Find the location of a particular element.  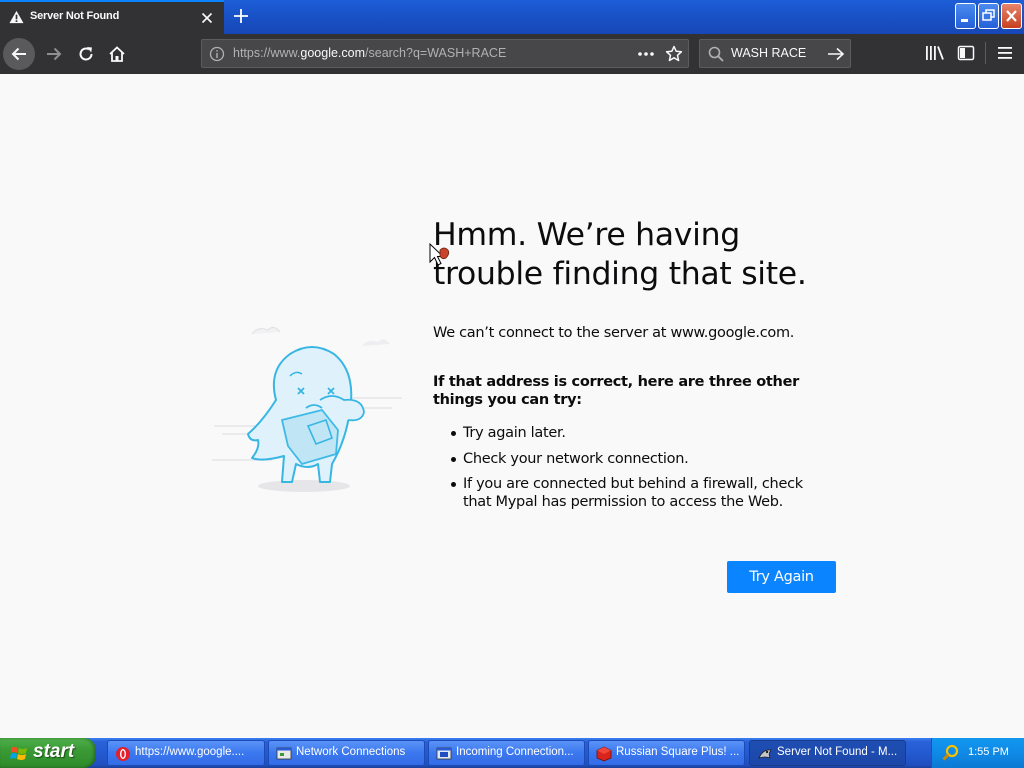

home-button is located at coordinates (117, 54).